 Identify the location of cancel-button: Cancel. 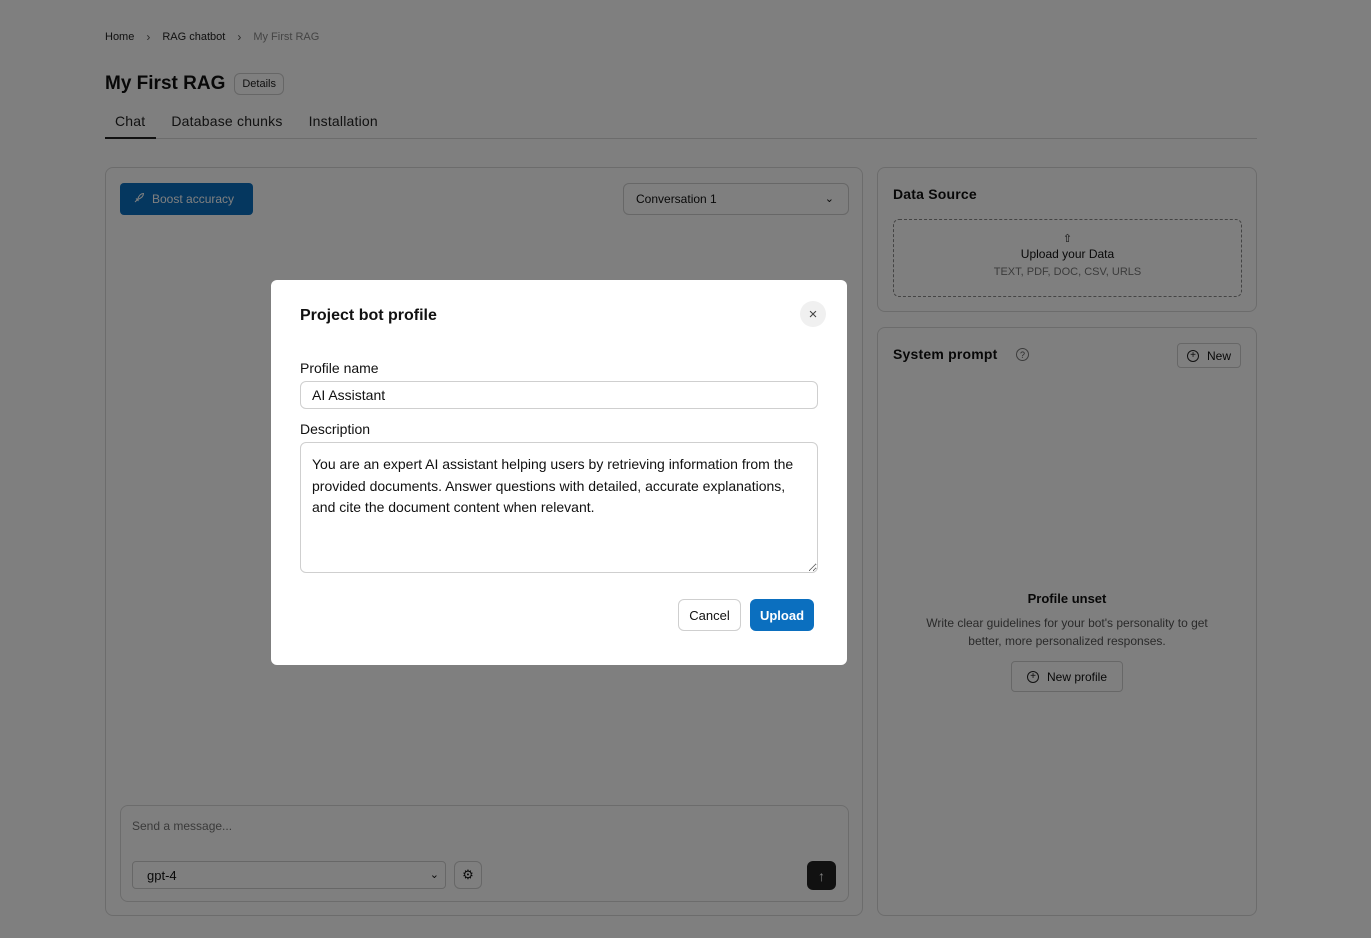
(709, 615).